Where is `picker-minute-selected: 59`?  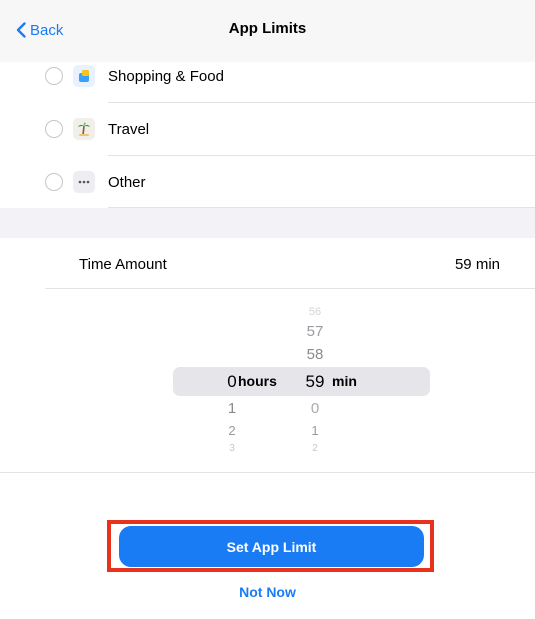 picker-minute-selected: 59 is located at coordinates (315, 382).